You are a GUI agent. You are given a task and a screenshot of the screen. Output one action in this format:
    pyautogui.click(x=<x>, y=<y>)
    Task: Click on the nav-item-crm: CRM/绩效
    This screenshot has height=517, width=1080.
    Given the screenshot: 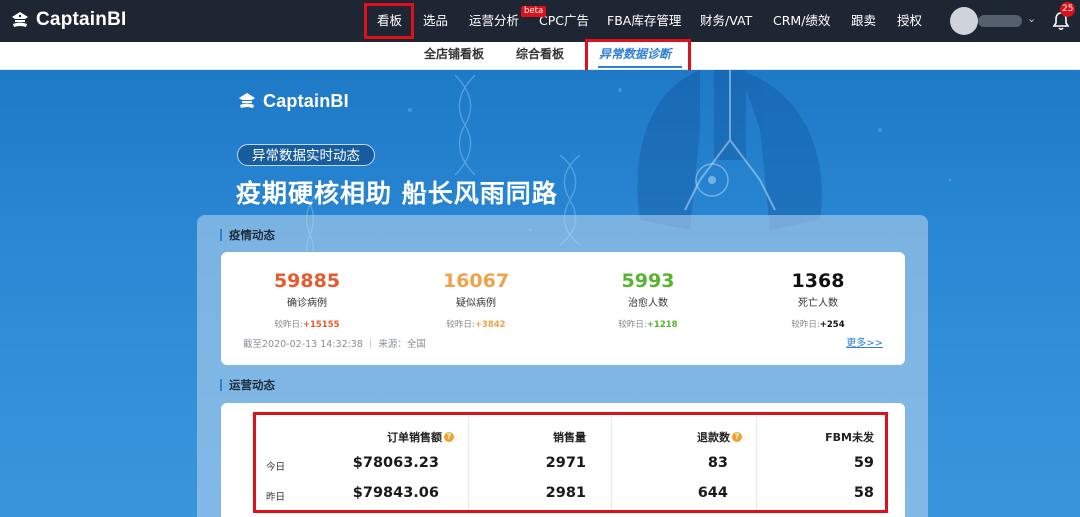 What is the action you would take?
    pyautogui.click(x=801, y=21)
    